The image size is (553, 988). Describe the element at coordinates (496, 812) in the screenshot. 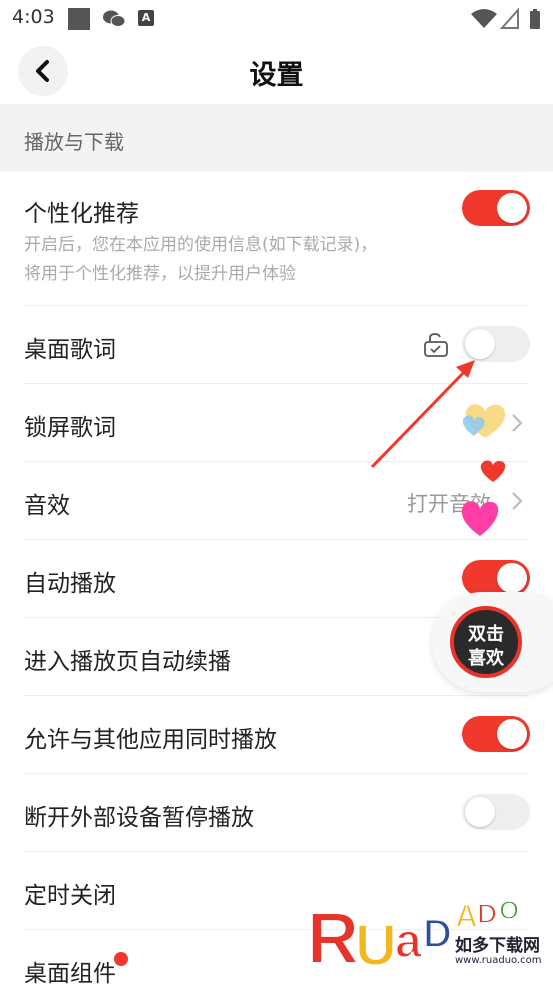

I see `toggle-pause-on-disconnect` at that location.